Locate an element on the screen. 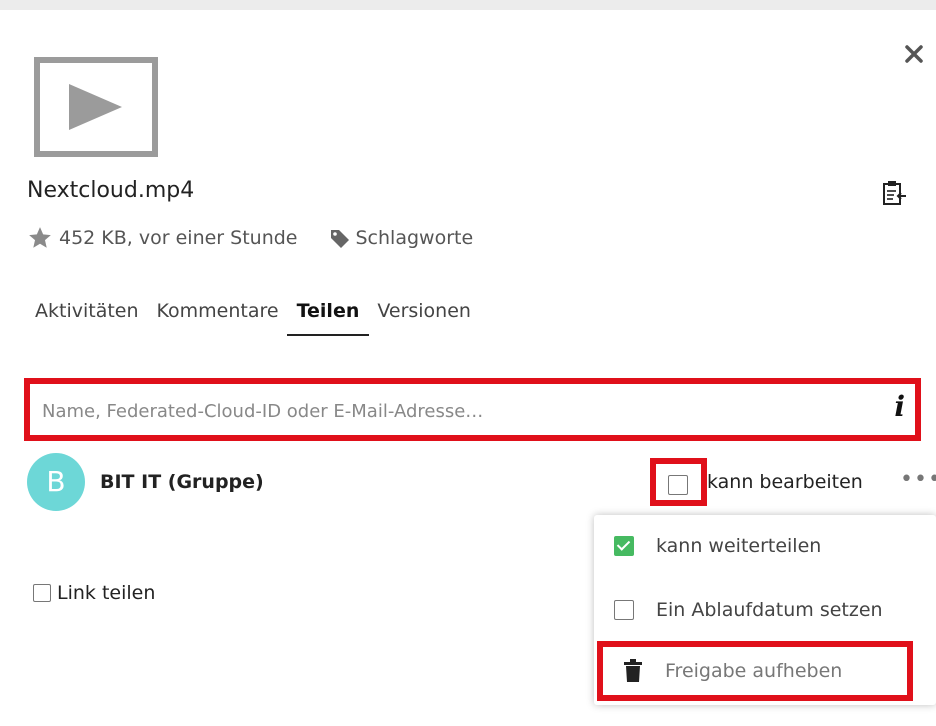 This screenshot has height=726, width=936. share-search-input is located at coordinates (452, 411).